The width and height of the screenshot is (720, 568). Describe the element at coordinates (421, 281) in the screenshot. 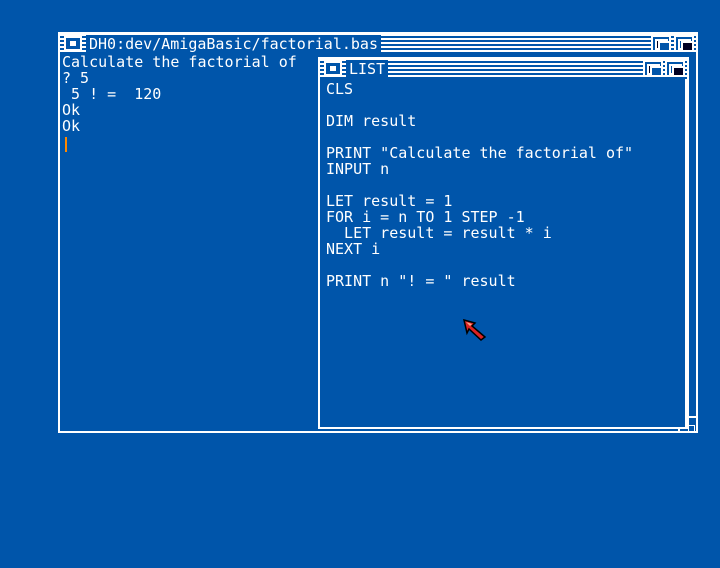

I see `code-line: PRINT n "! = " result` at that location.